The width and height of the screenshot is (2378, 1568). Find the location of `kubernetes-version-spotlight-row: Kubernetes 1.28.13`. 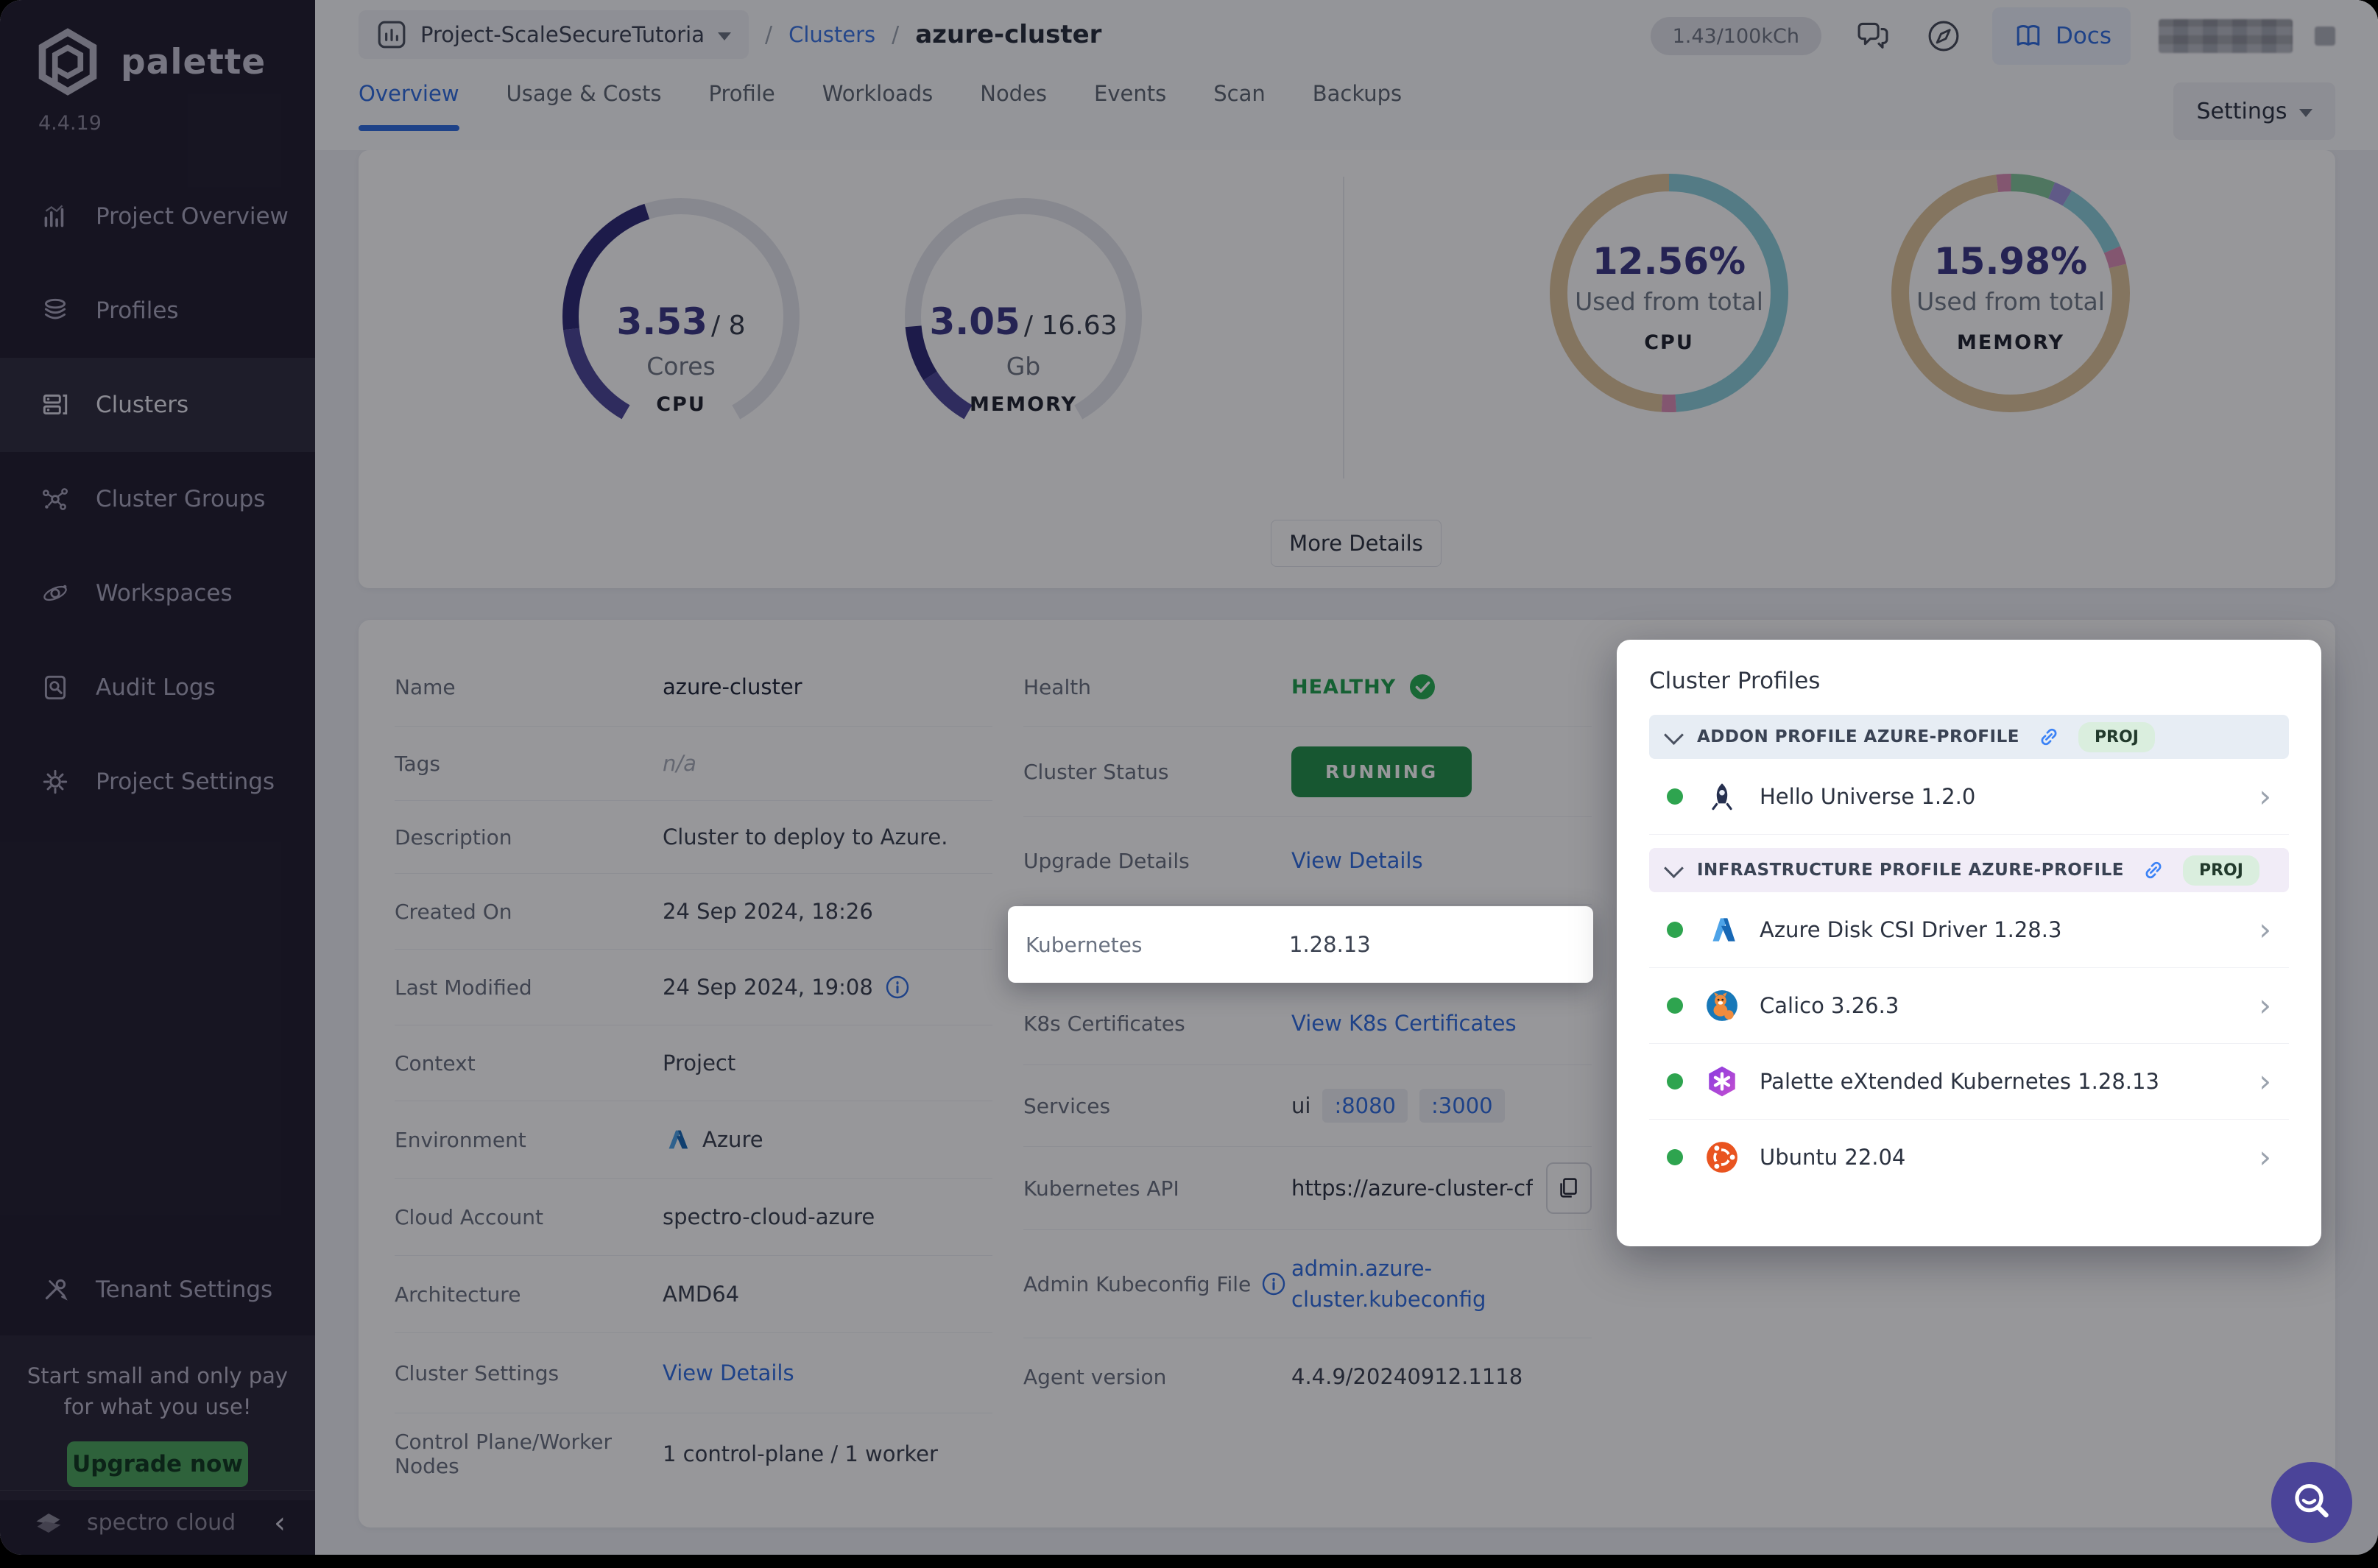

kubernetes-version-spotlight-row: Kubernetes 1.28.13 is located at coordinates (1300, 944).